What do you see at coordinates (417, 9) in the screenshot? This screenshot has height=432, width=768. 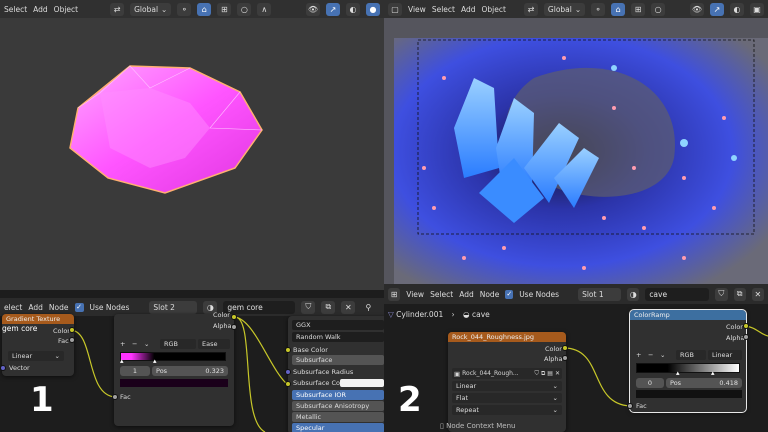 I see `menu-view: View` at bounding box center [417, 9].